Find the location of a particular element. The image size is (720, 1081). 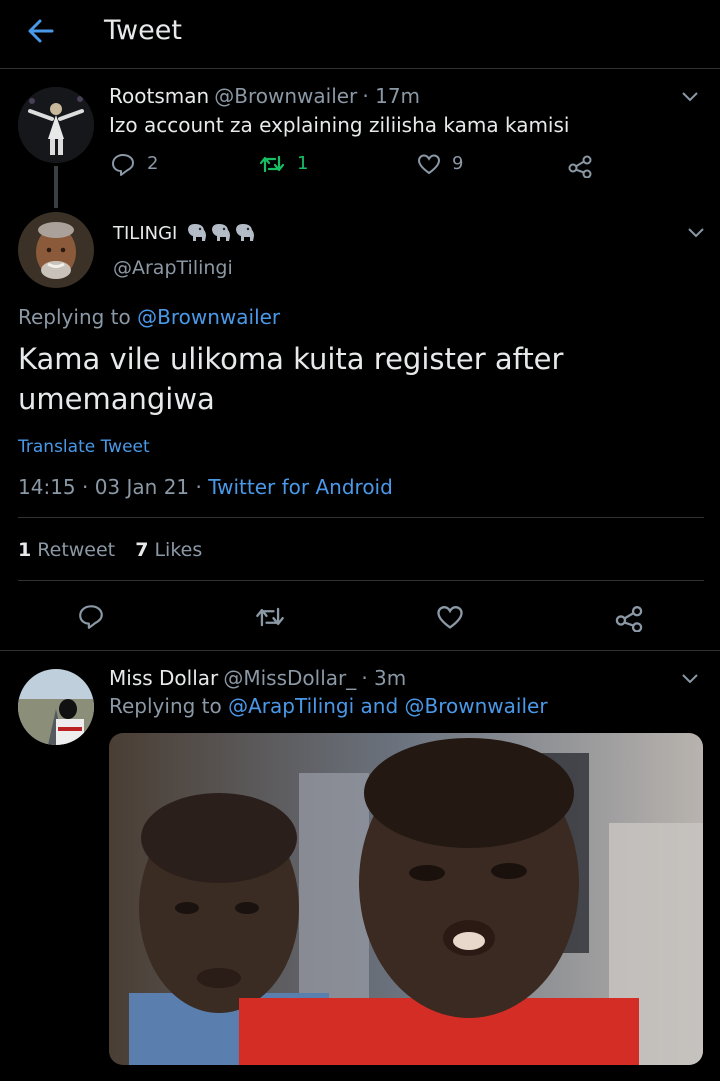

top-bar: Tweet is located at coordinates (360, 34).